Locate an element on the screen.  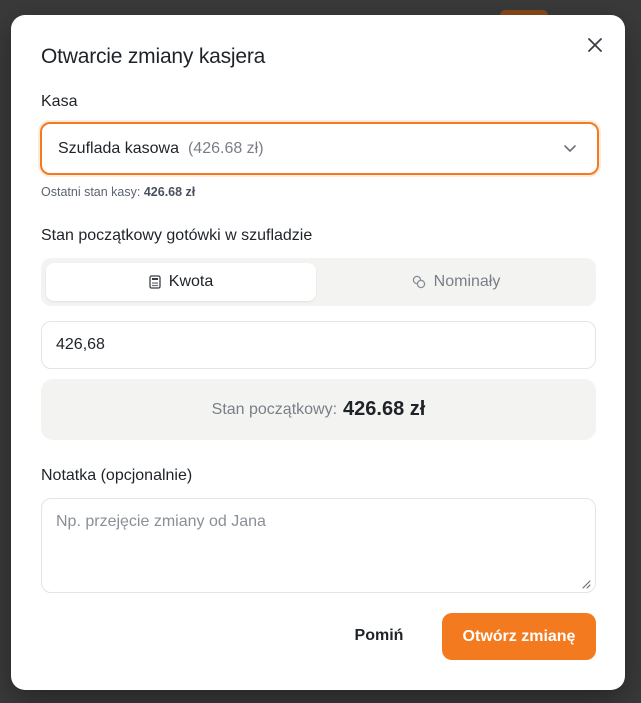
opening-amount-input is located at coordinates (318, 345).